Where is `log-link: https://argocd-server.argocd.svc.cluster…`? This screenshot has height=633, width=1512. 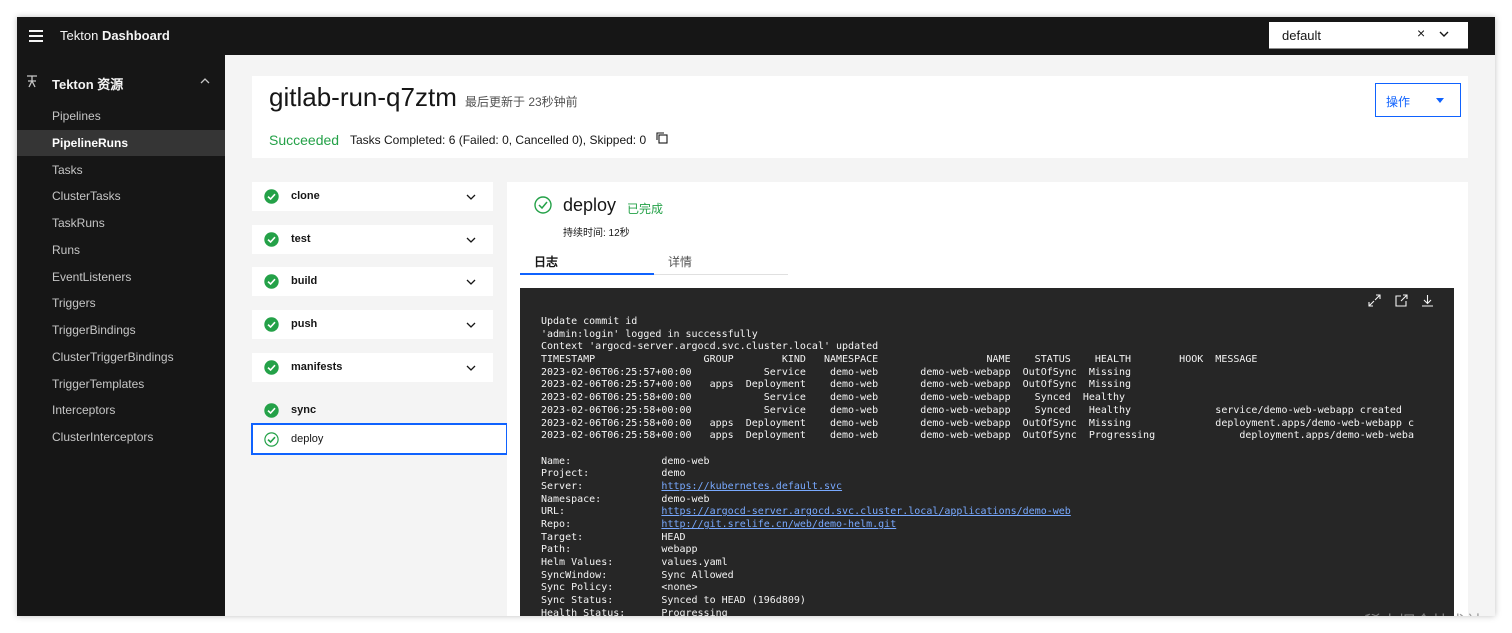 log-link: https://argocd-server.argocd.svc.cluster… is located at coordinates (865, 511).